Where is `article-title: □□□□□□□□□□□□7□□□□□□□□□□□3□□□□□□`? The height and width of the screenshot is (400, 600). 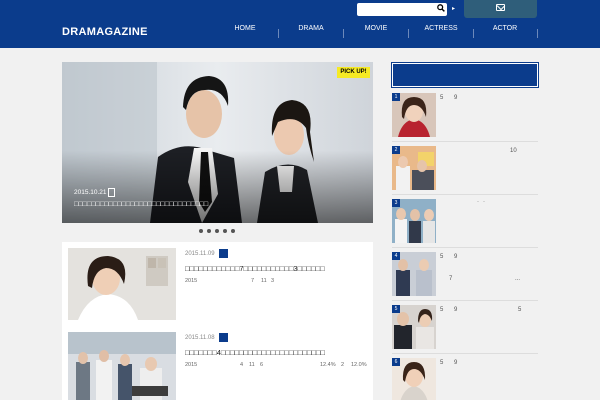
article-title: □□□□□□□□□□□□7□□□□□□□□□□□3□□□□□□ is located at coordinates (255, 268).